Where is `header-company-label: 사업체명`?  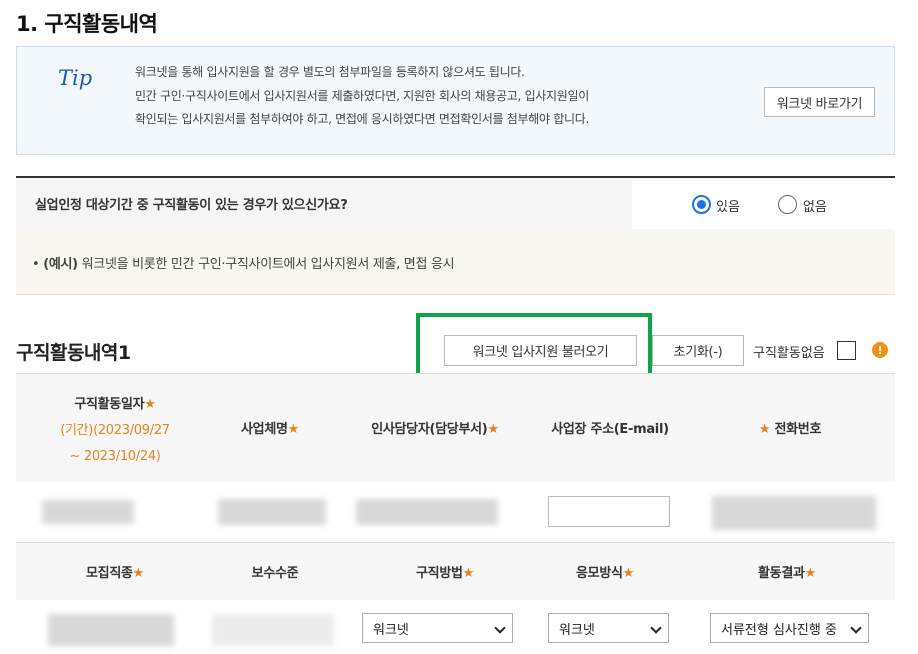 header-company-label: 사업체명 is located at coordinates (264, 429).